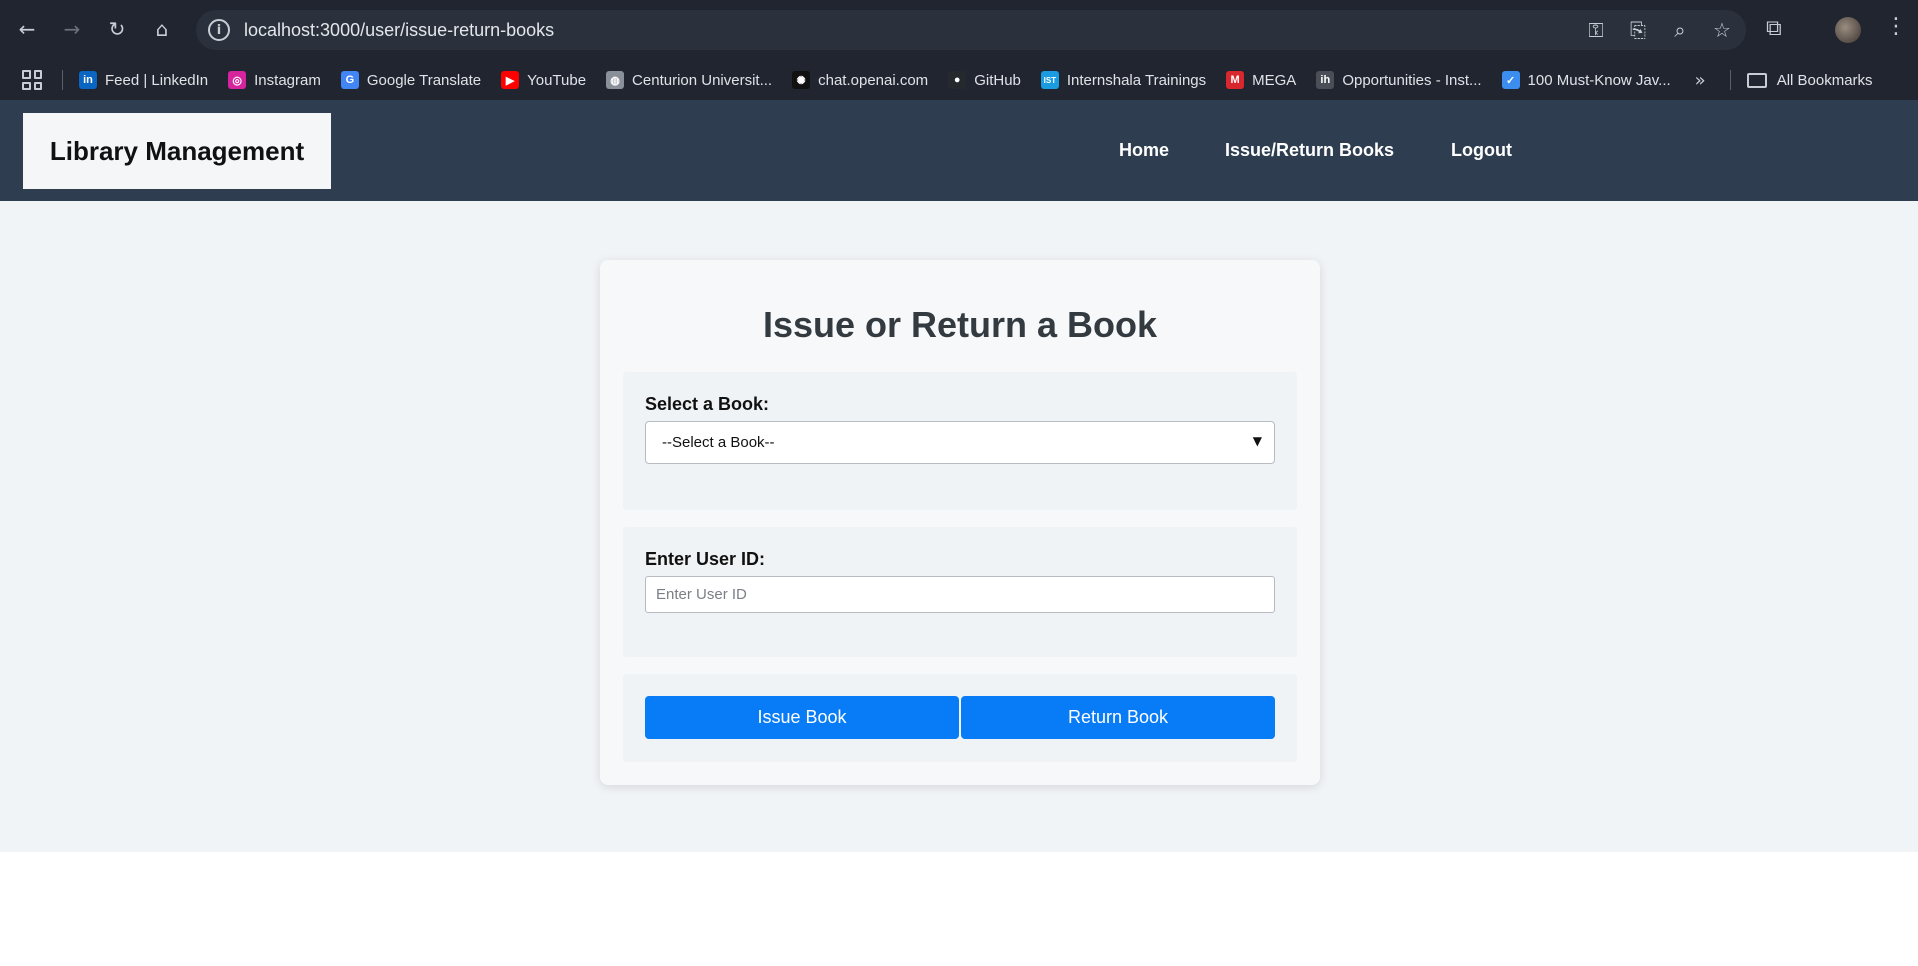  I want to click on folder-icon, so click(1756, 80).